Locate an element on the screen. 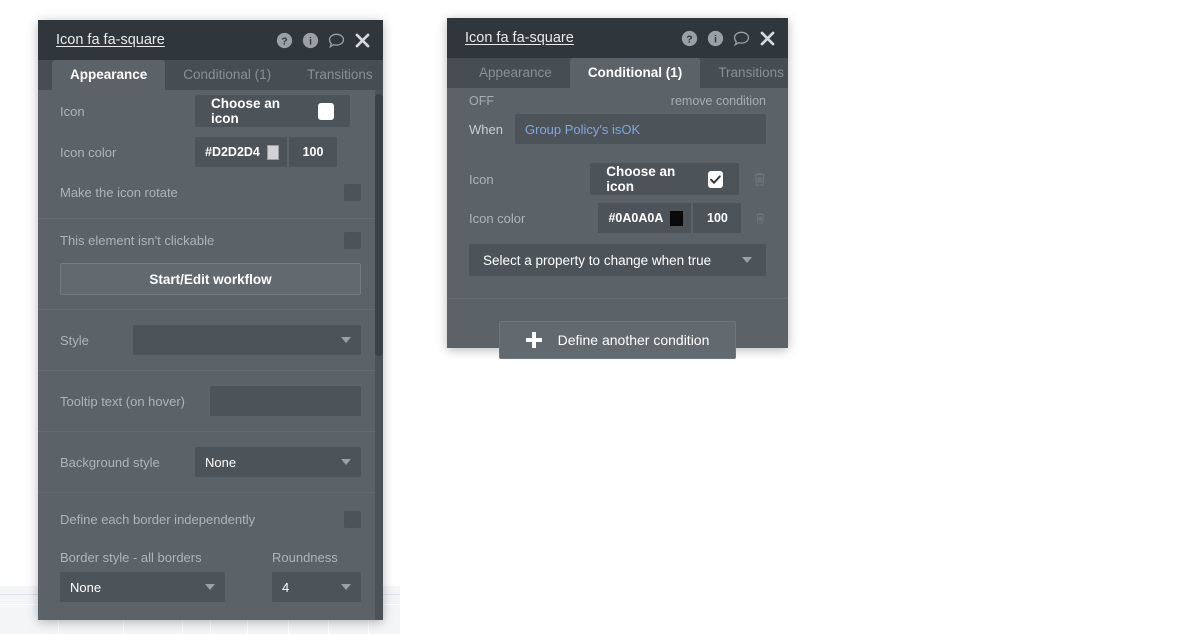 The height and width of the screenshot is (634, 1200). when-row: When Group Policy's isOK is located at coordinates (617, 128).